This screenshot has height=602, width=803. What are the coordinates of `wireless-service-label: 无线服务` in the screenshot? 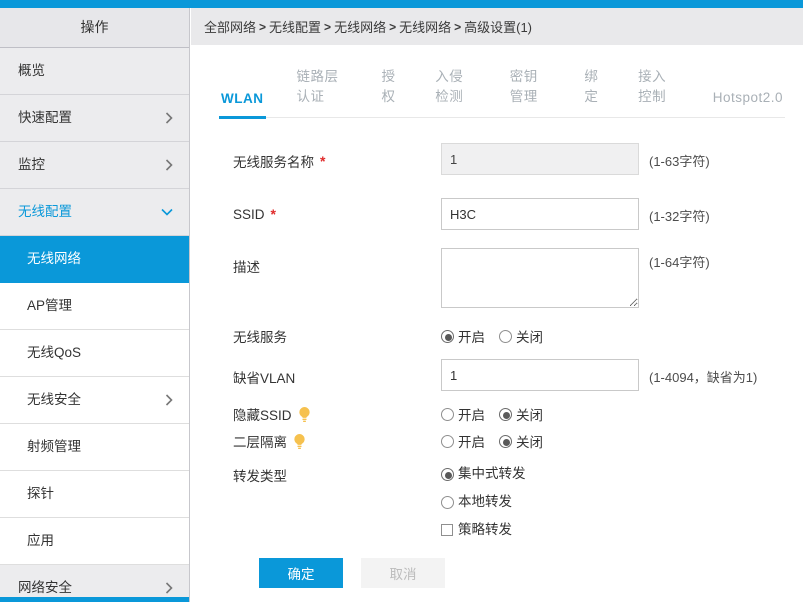 It's located at (337, 336).